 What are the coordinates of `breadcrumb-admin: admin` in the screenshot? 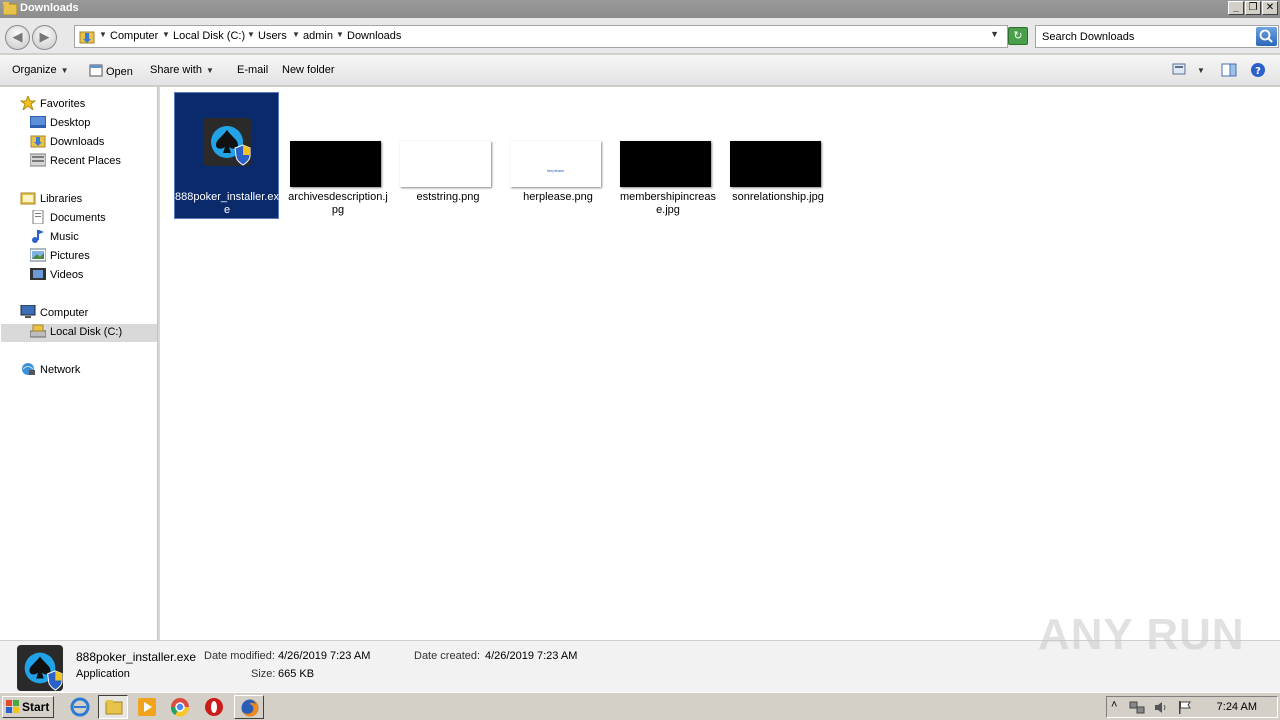 It's located at (318, 36).